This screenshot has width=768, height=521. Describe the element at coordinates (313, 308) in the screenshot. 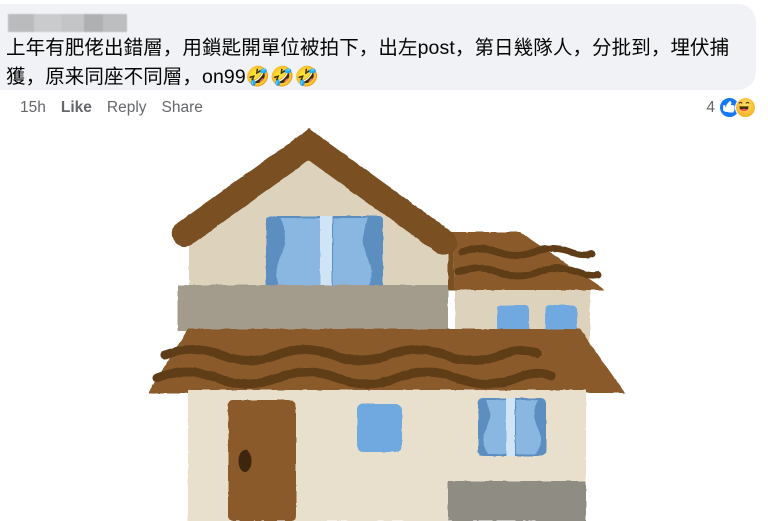

I see `balcony` at that location.